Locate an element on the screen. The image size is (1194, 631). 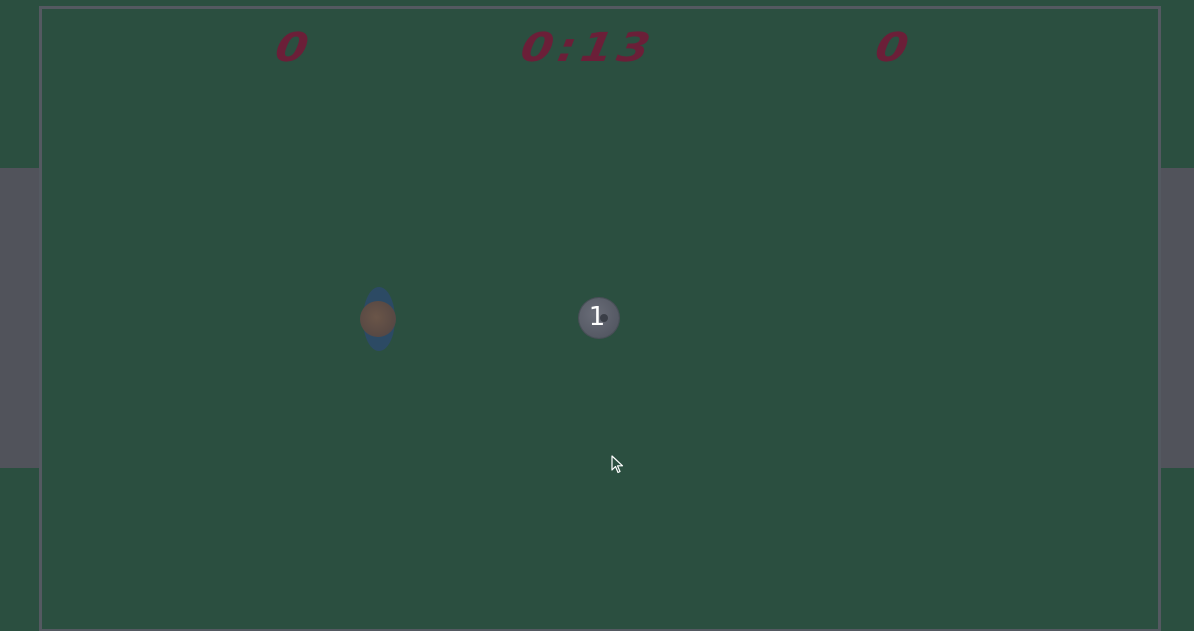
ball-label: 1 is located at coordinates (597, 317).